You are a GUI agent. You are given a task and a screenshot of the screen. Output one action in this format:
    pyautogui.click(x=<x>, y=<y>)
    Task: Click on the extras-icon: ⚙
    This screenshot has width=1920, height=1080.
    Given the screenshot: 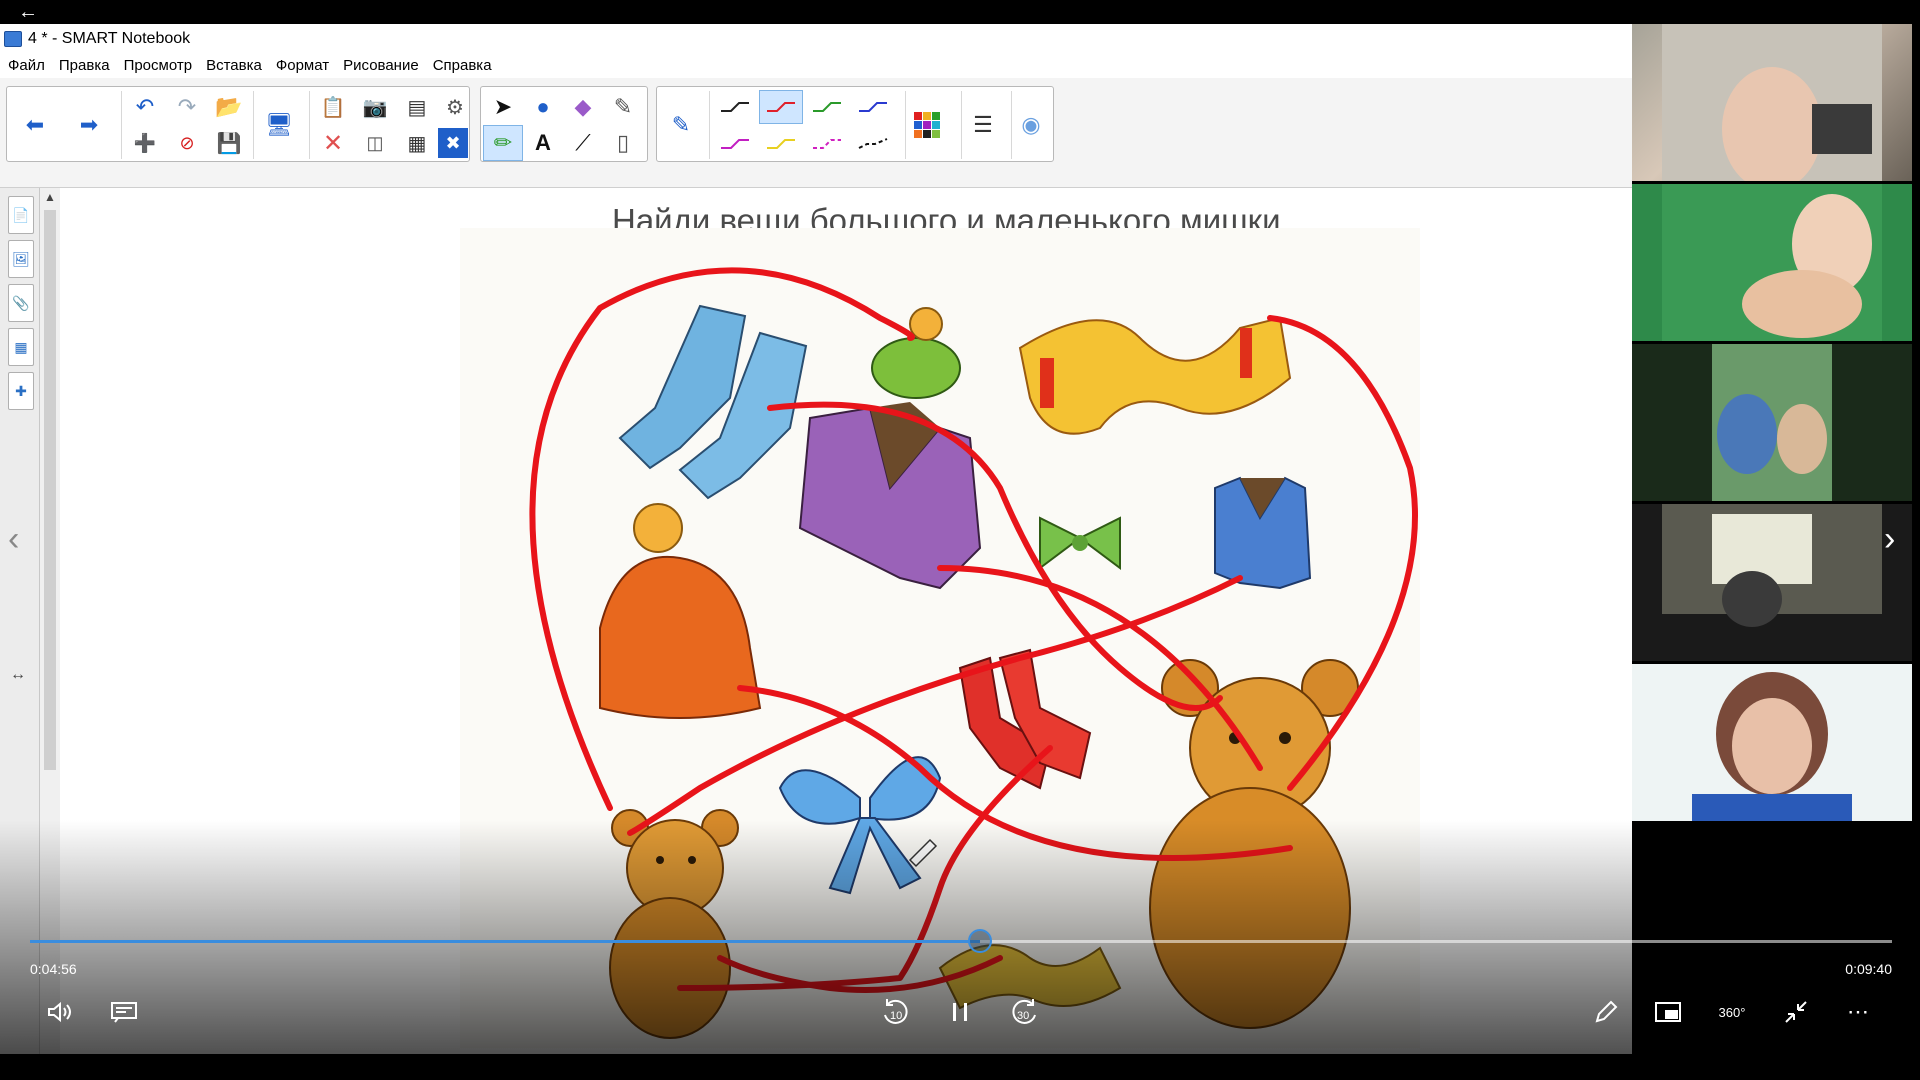 What is the action you would take?
    pyautogui.click(x=455, y=107)
    